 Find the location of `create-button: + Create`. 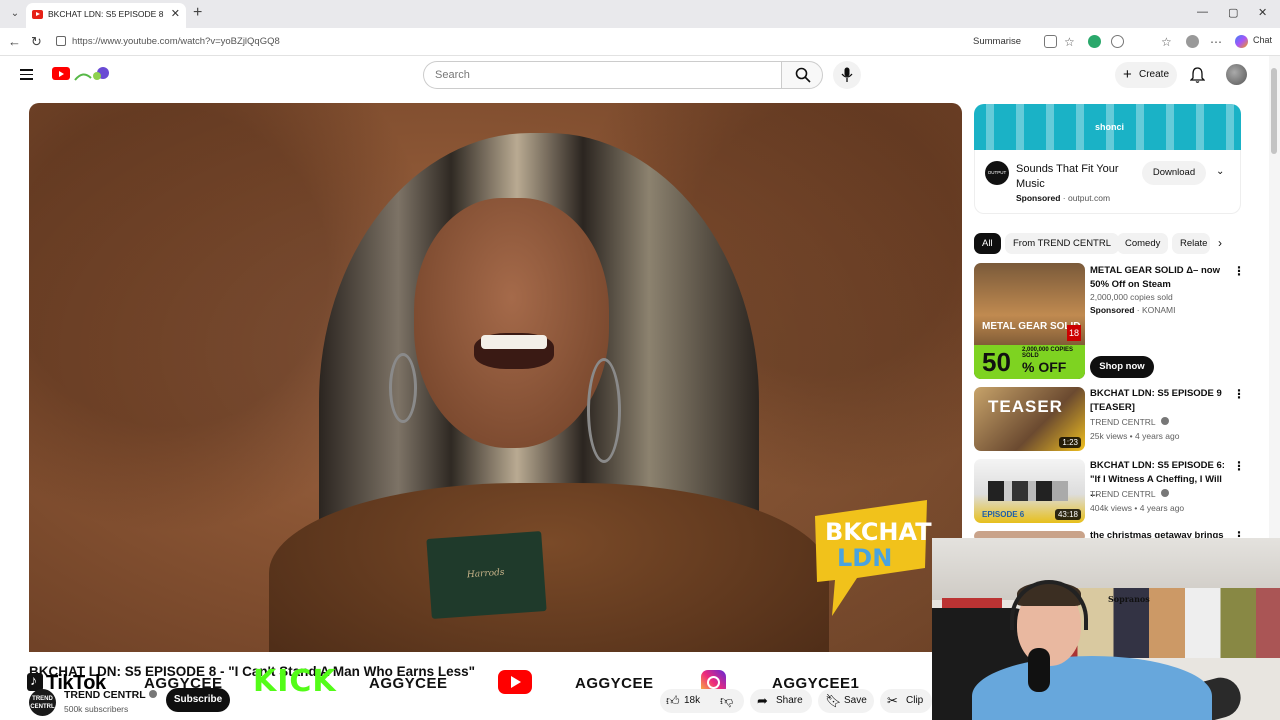

create-button: + Create is located at coordinates (1146, 75).